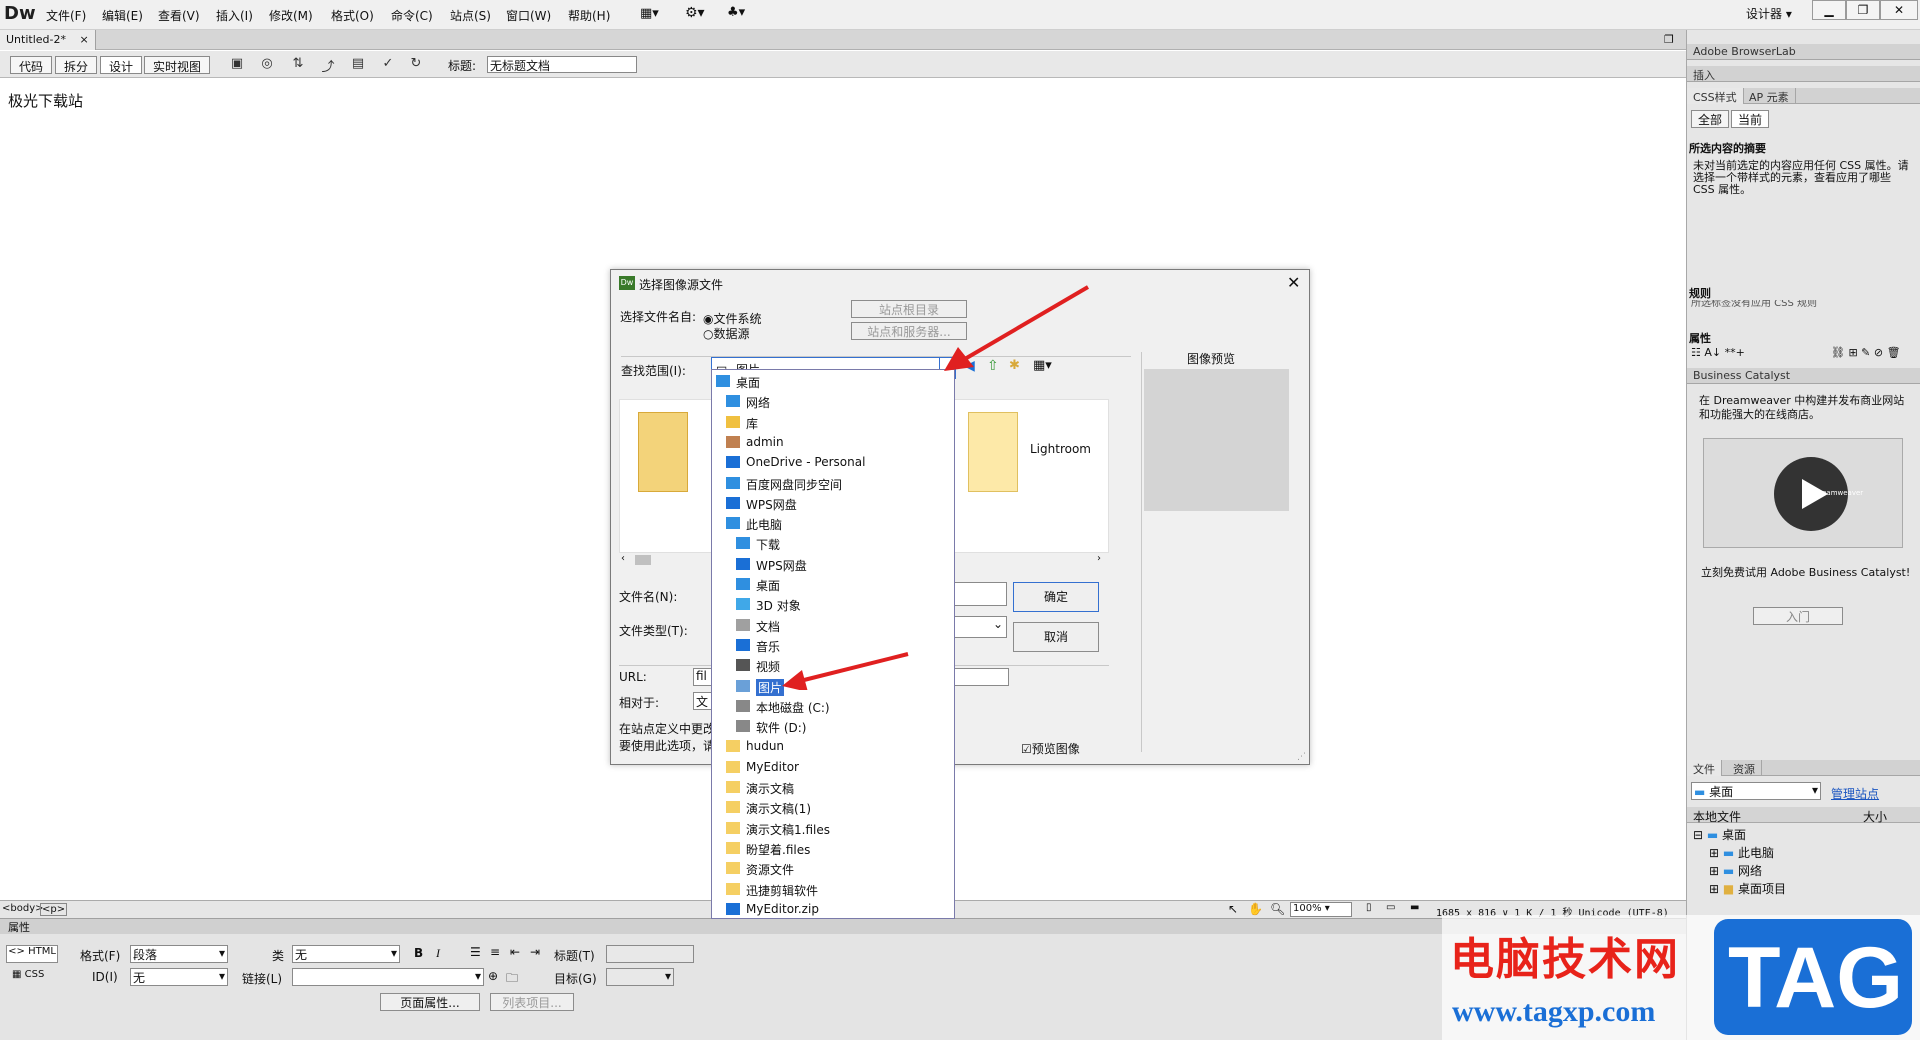  I want to click on dropdown-item: 软件 (D:), so click(832, 726).